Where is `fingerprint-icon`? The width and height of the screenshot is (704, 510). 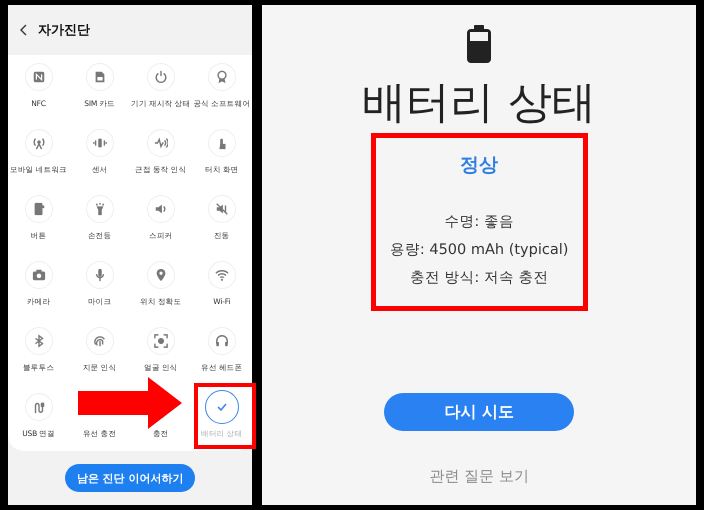
fingerprint-icon is located at coordinates (99, 341).